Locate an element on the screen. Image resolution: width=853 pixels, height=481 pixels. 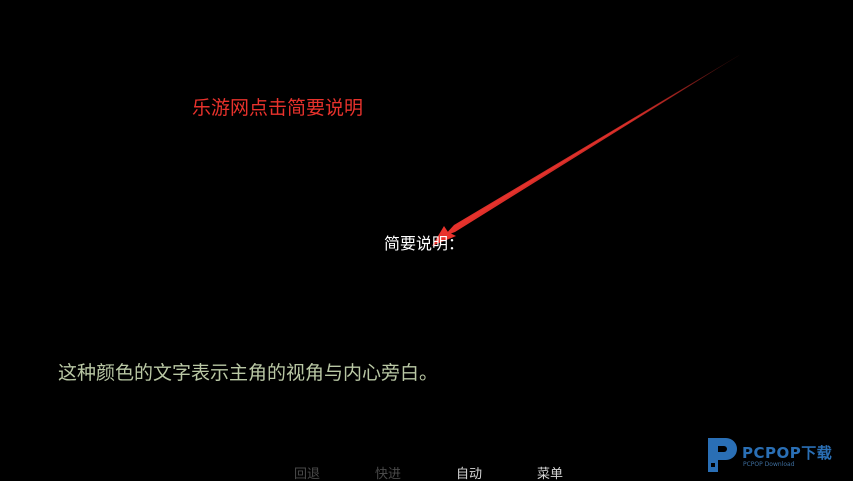
watermark: PCPOP下载 PCPOP Download is located at coordinates (778, 456).